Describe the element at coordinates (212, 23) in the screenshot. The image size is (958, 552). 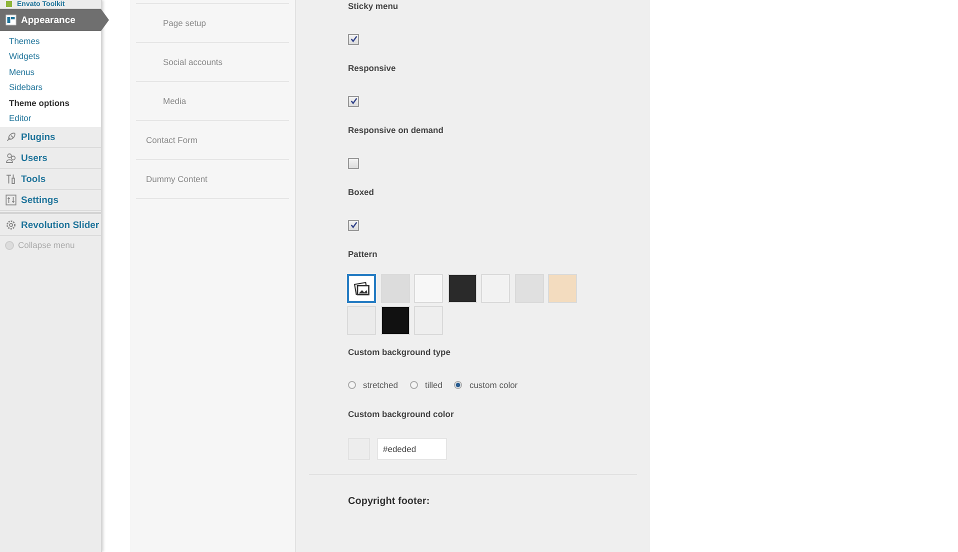
I see `options-nav-item: Page setup` at that location.